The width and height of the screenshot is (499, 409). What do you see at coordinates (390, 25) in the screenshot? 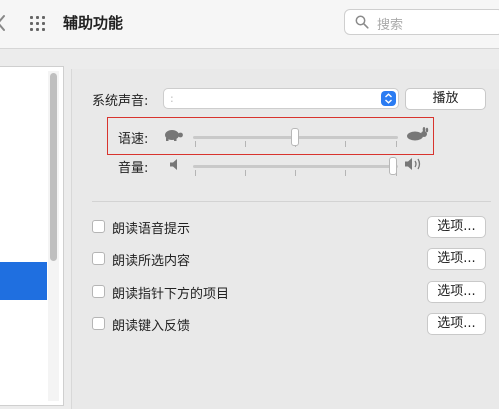
I see `search-placeholder: 搜索` at bounding box center [390, 25].